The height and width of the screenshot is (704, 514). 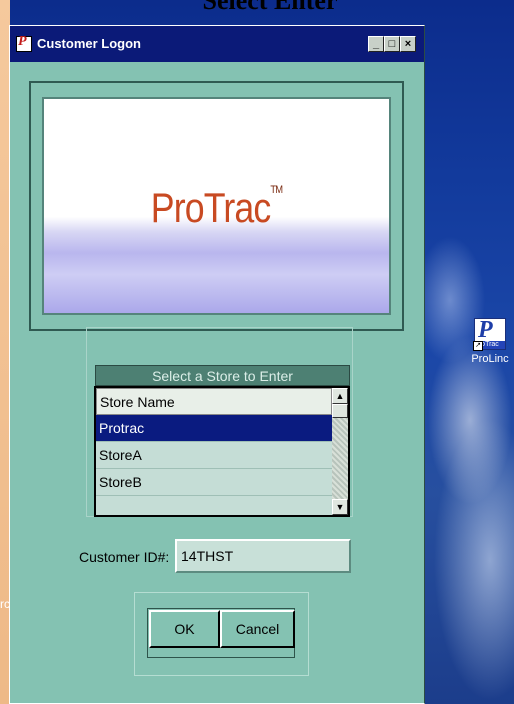 What do you see at coordinates (257, 629) in the screenshot?
I see `cancel-button: Cancel` at bounding box center [257, 629].